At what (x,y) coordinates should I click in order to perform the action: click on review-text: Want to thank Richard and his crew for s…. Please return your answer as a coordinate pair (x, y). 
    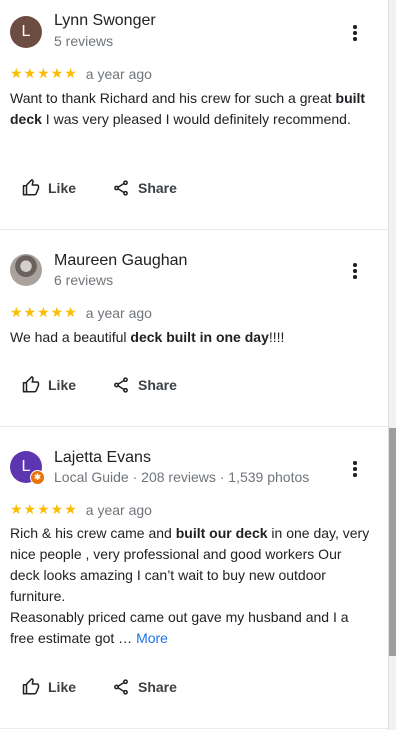
    Looking at the image, I should click on (188, 108).